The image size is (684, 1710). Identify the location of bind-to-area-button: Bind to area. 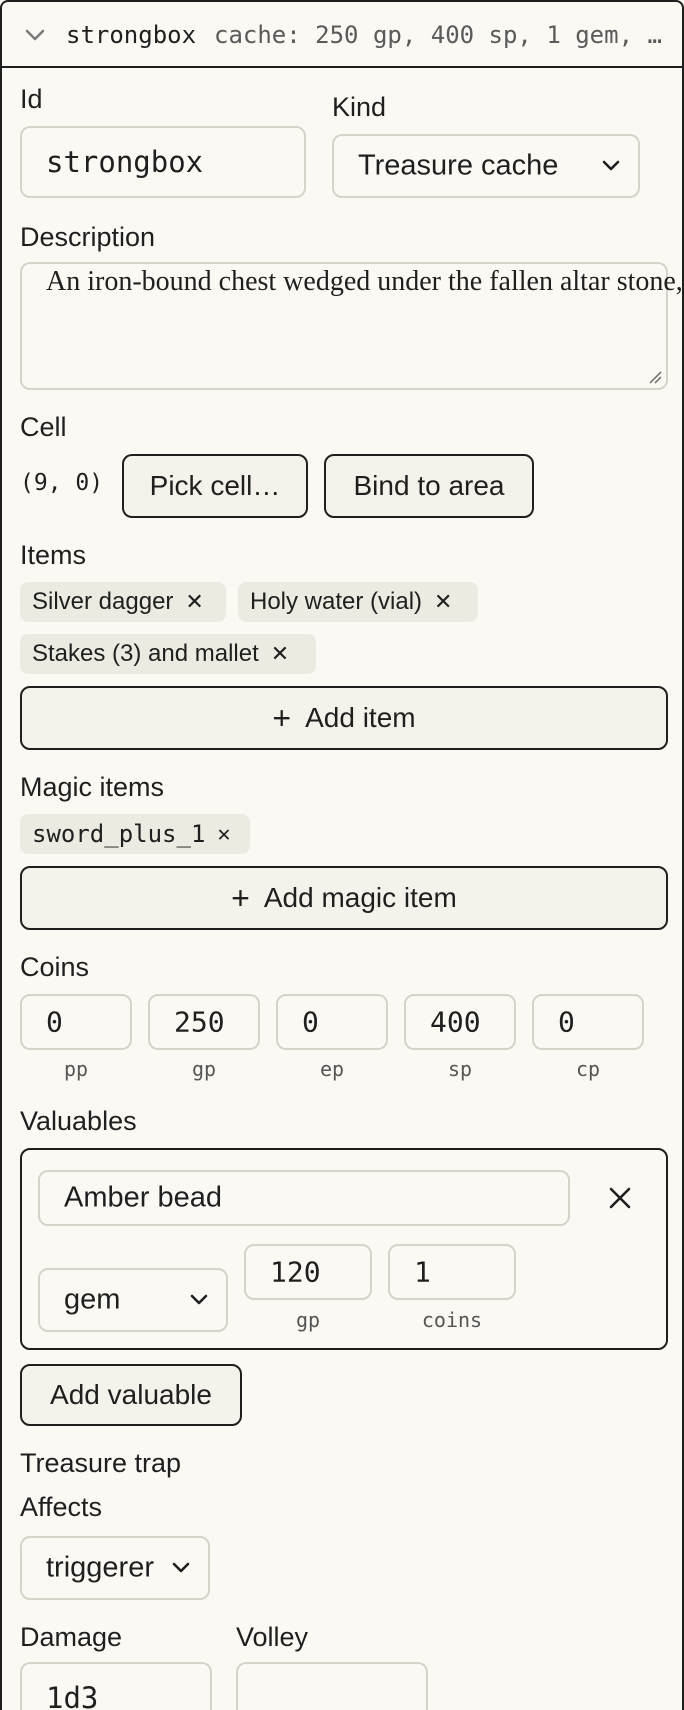
(429, 486).